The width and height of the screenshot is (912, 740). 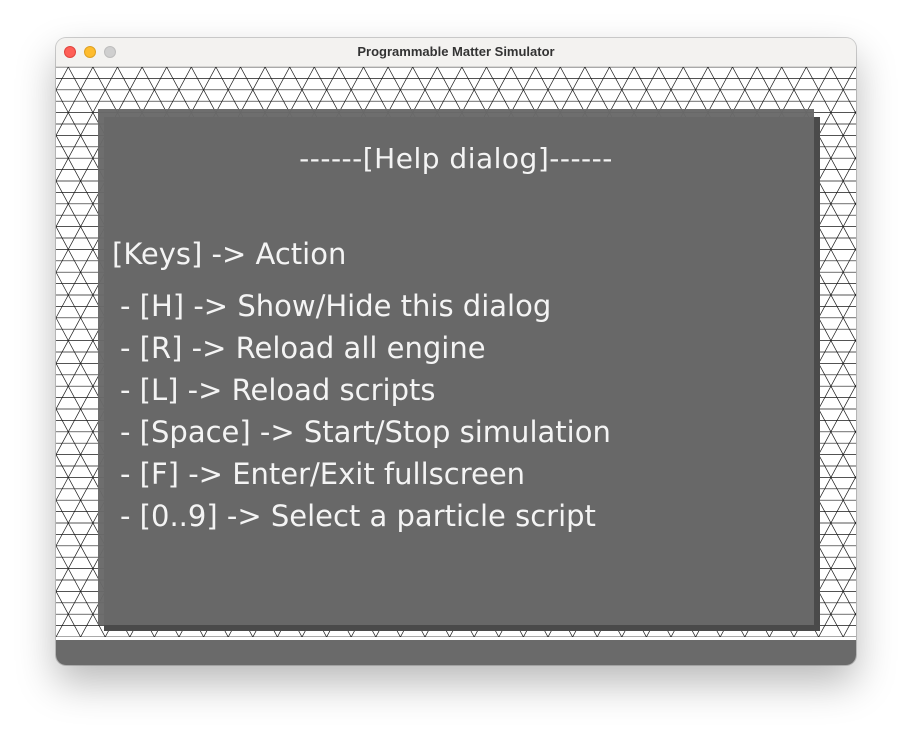 I want to click on help-item-reload-scripts: - [L] -> Reload scripts, so click(x=278, y=390).